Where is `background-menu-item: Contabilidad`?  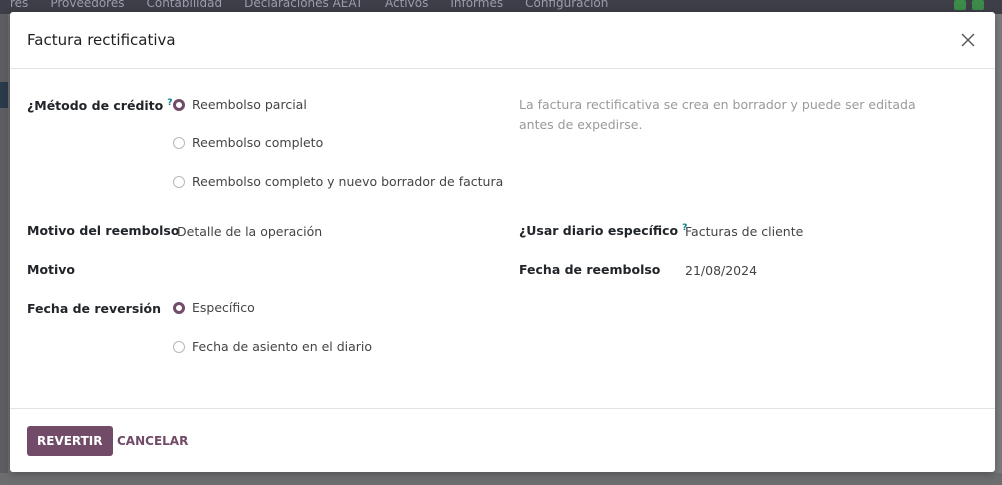 background-menu-item: Contabilidad is located at coordinates (184, 5).